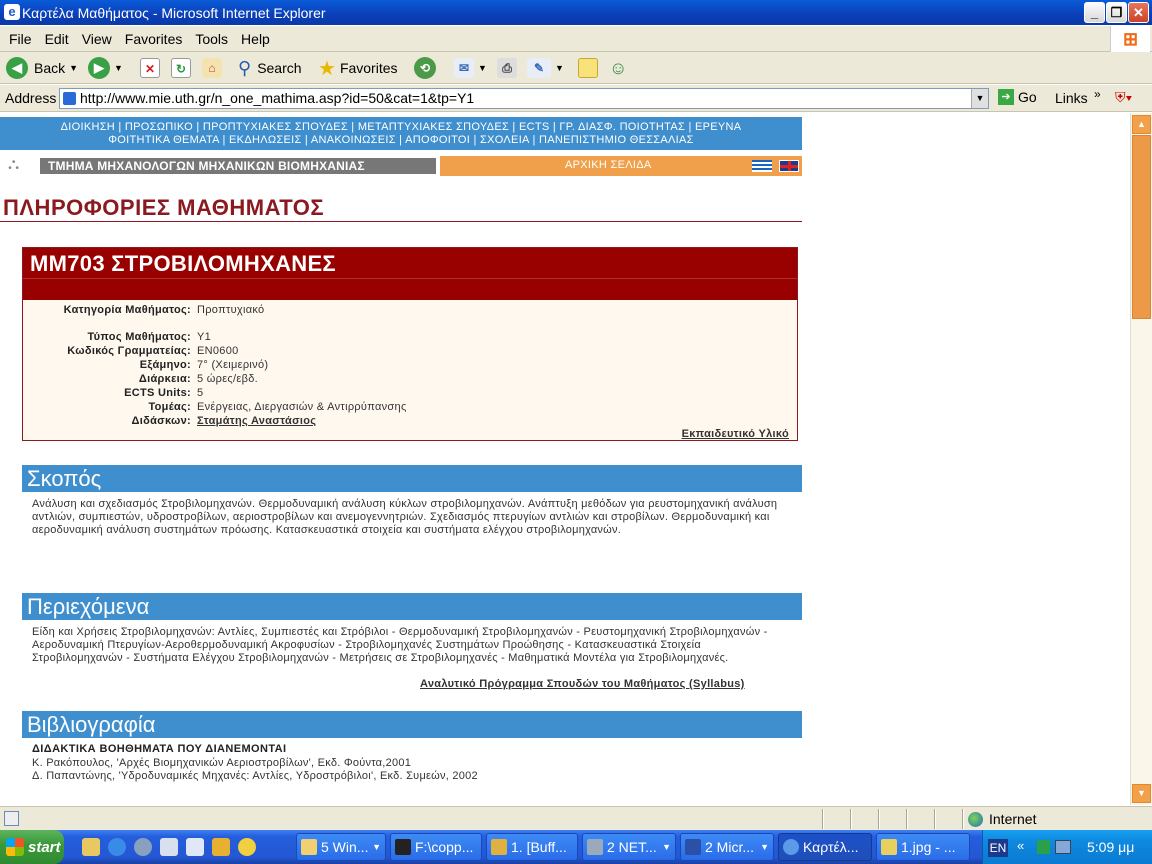 The image size is (1152, 864). I want to click on menu-tools: Tools, so click(211, 39).